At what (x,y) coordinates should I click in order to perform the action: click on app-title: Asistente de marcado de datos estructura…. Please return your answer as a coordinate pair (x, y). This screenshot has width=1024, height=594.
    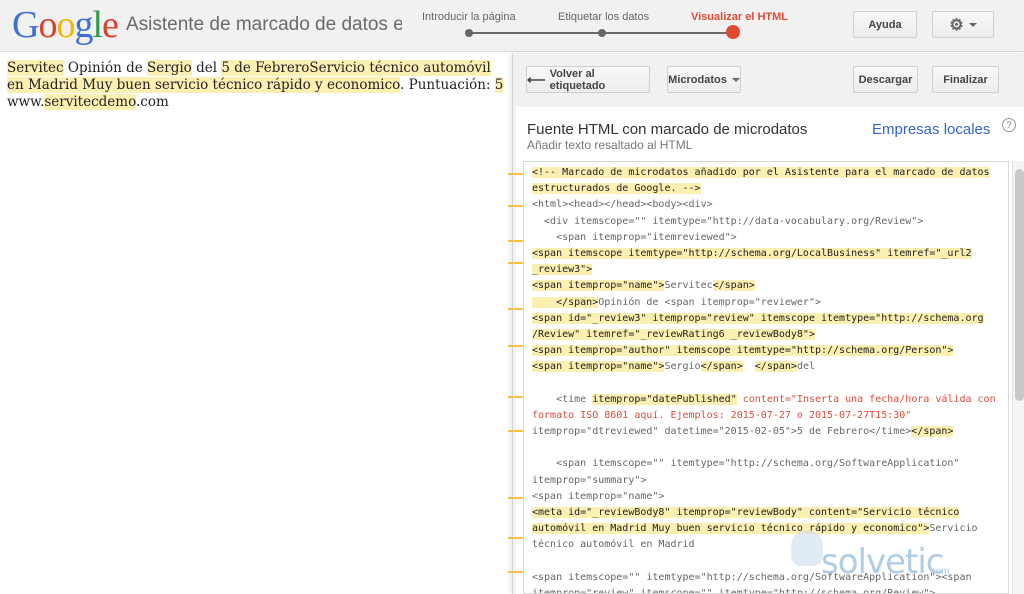
    Looking at the image, I should click on (264, 24).